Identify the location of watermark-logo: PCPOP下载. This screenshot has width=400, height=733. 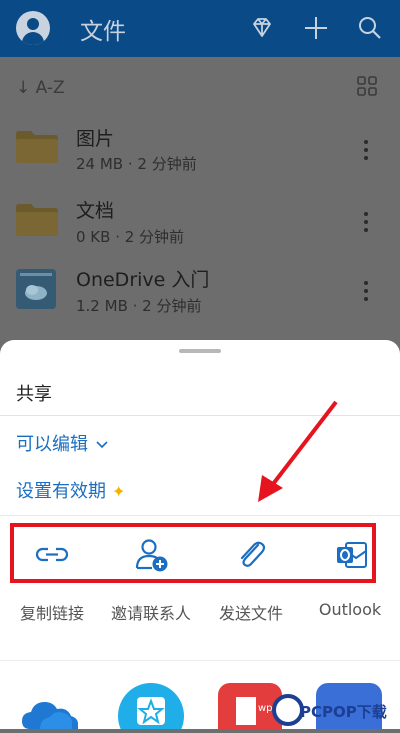
(335, 709).